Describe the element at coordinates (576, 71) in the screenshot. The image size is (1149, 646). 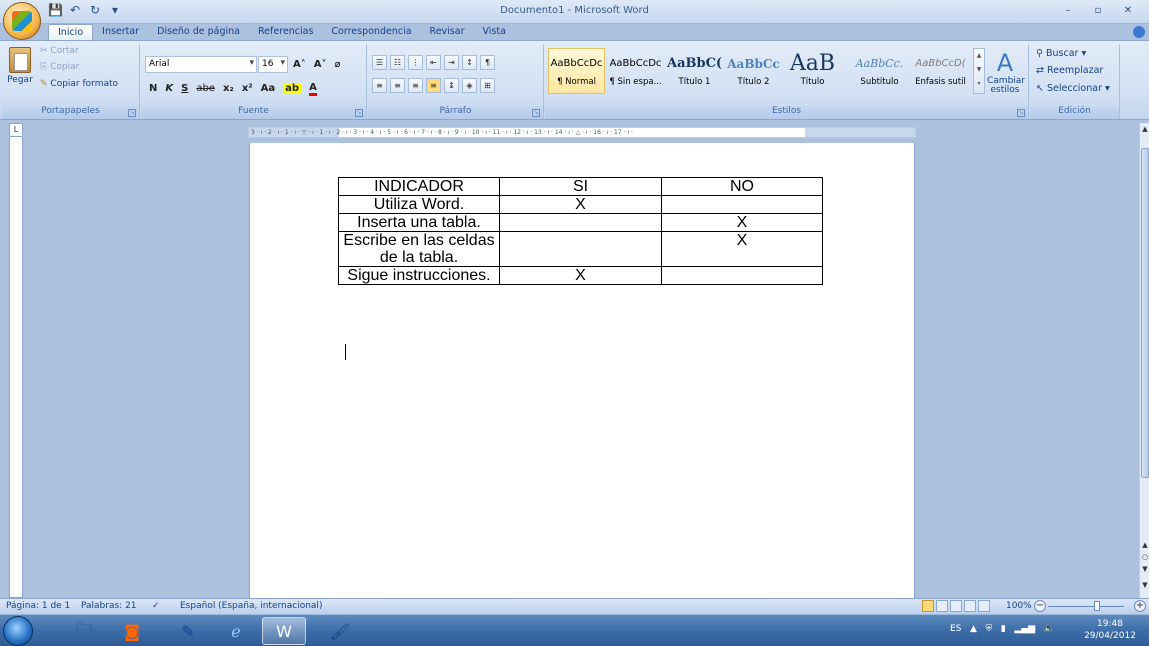
I see `style-normal: AaBbCcDc ¶ Normal` at that location.